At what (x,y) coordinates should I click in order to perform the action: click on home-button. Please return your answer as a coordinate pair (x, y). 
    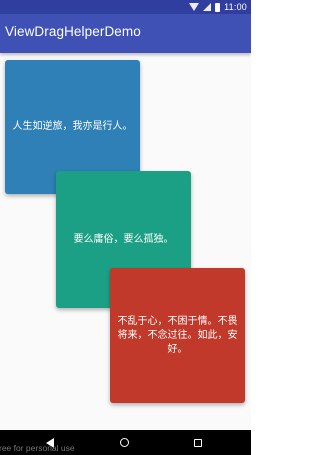
    Looking at the image, I should click on (124, 442).